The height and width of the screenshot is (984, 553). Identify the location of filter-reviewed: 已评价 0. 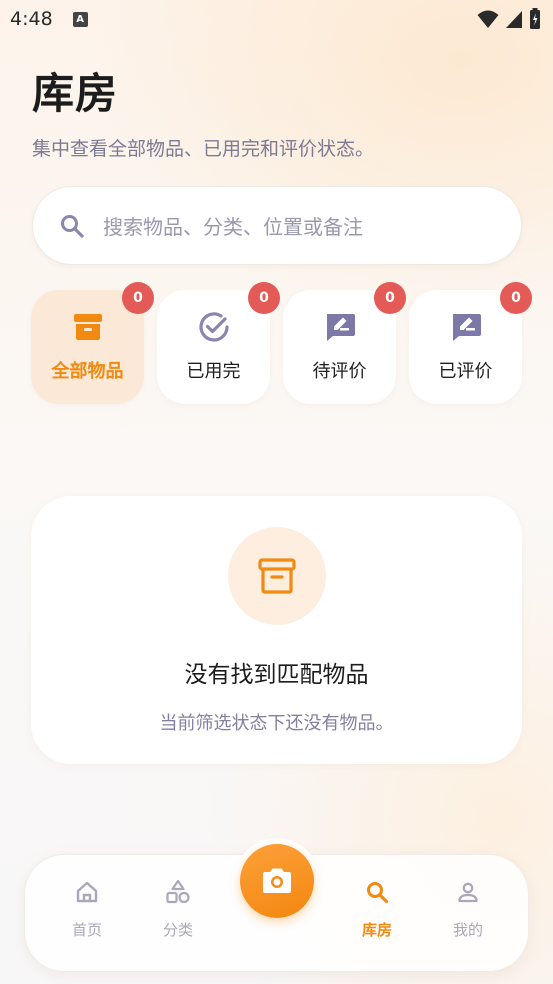
(470, 343).